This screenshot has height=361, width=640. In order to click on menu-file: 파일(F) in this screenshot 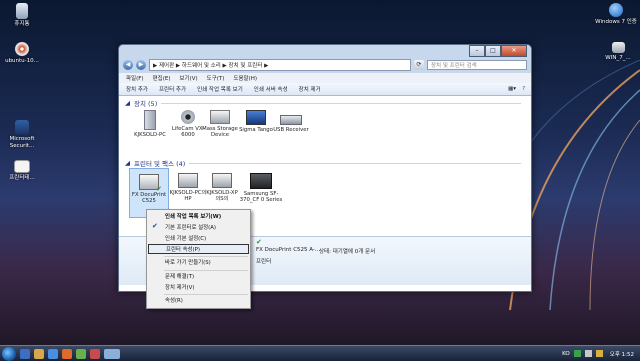, I will do `click(135, 78)`.